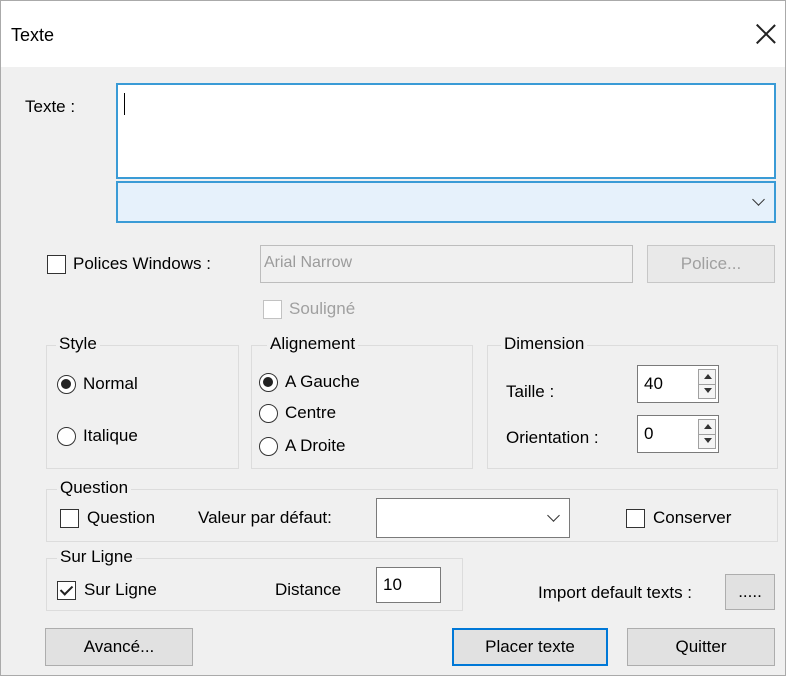  I want to click on orientation-label: Orientation :, so click(552, 437).